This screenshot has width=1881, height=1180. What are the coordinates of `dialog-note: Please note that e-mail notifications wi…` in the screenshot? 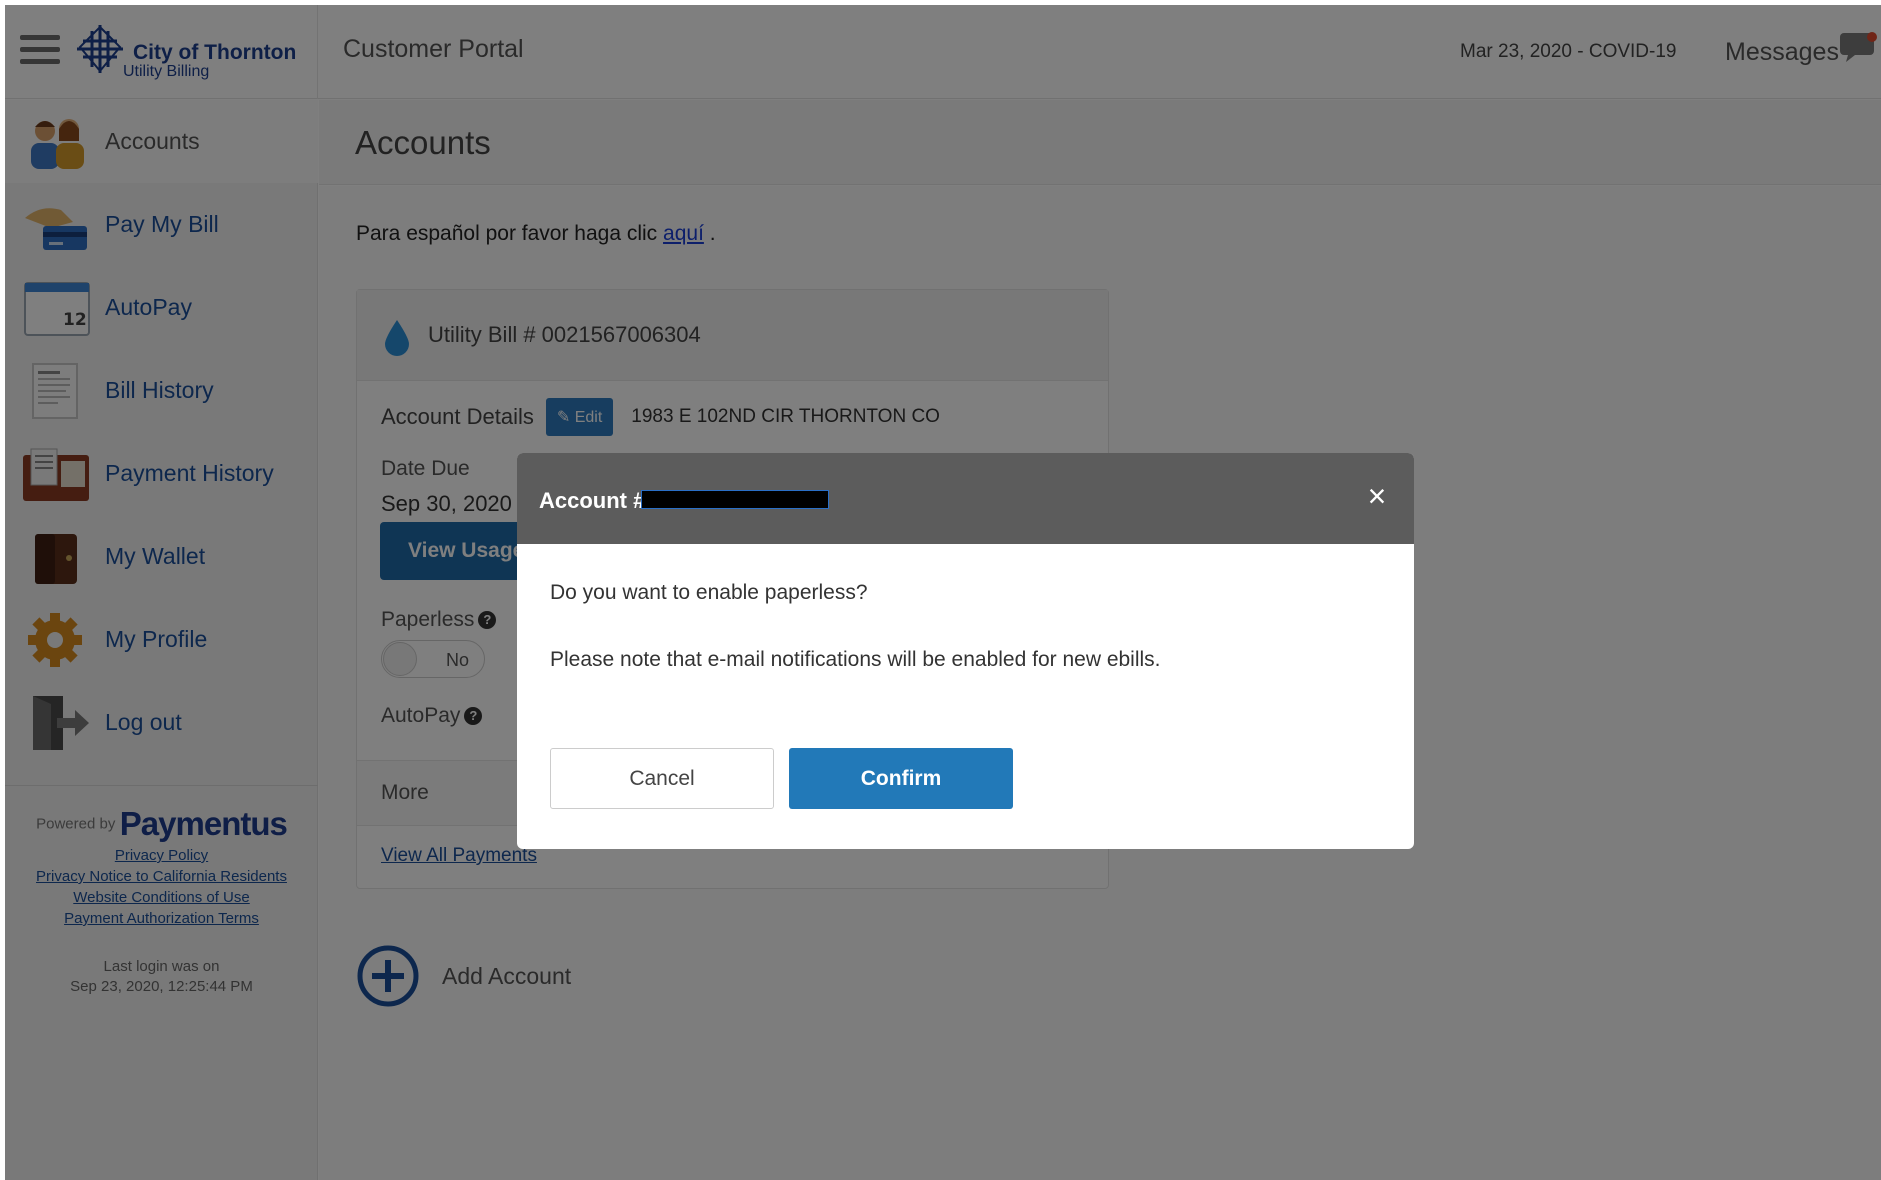 It's located at (855, 659).